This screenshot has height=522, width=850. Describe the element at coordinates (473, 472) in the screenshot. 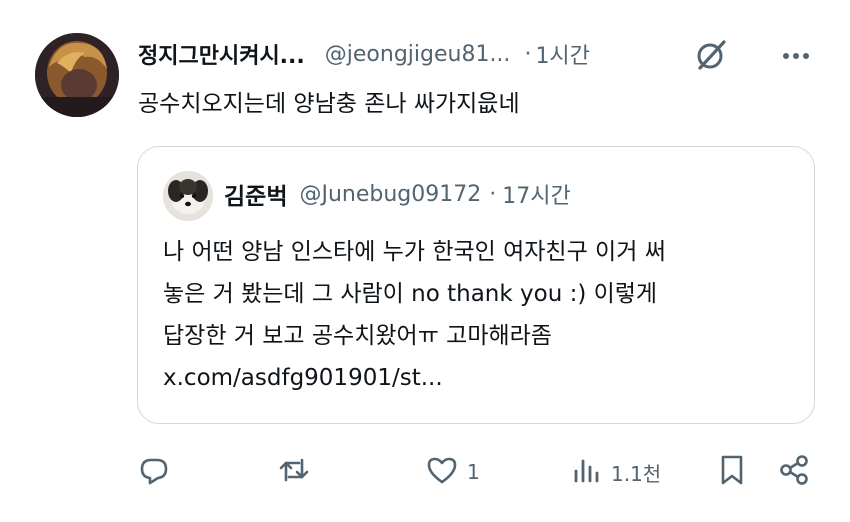

I see `like-count: 1` at that location.